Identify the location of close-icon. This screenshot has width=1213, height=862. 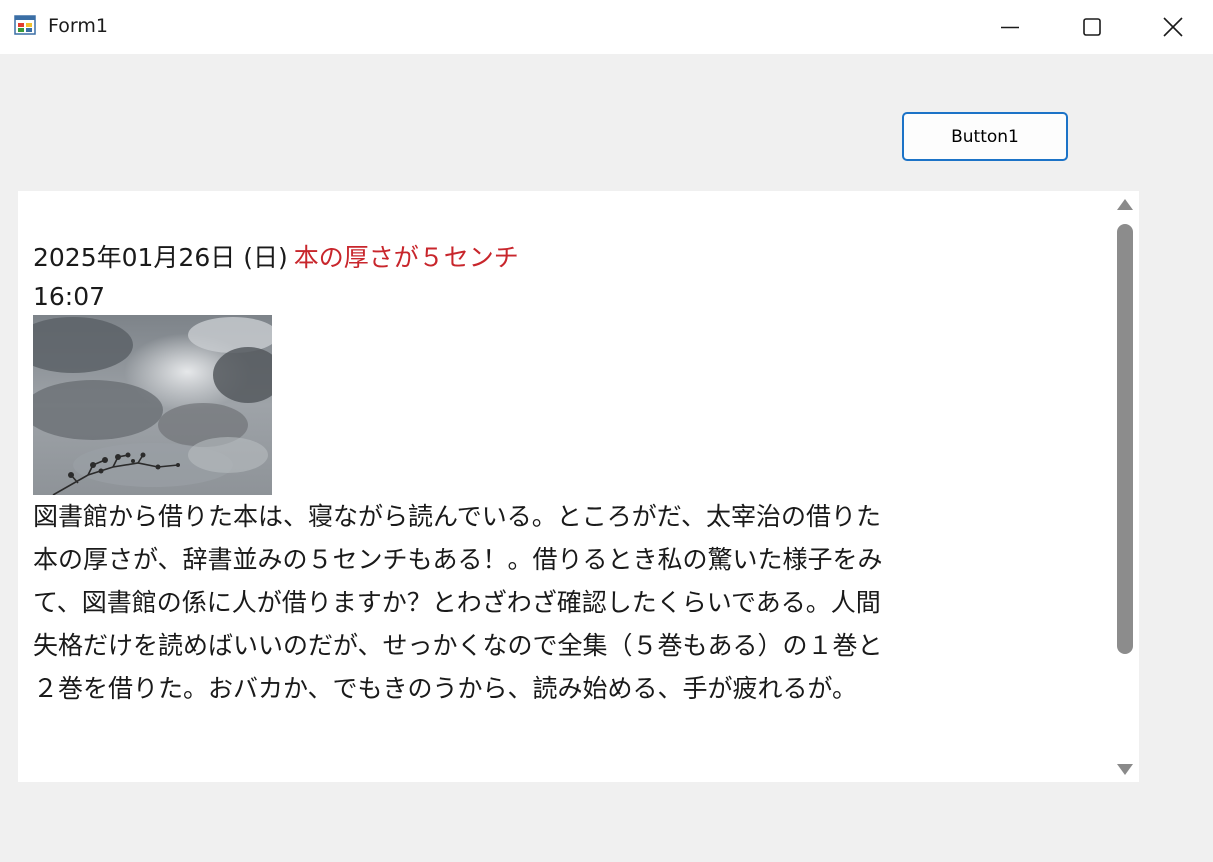
(1173, 27).